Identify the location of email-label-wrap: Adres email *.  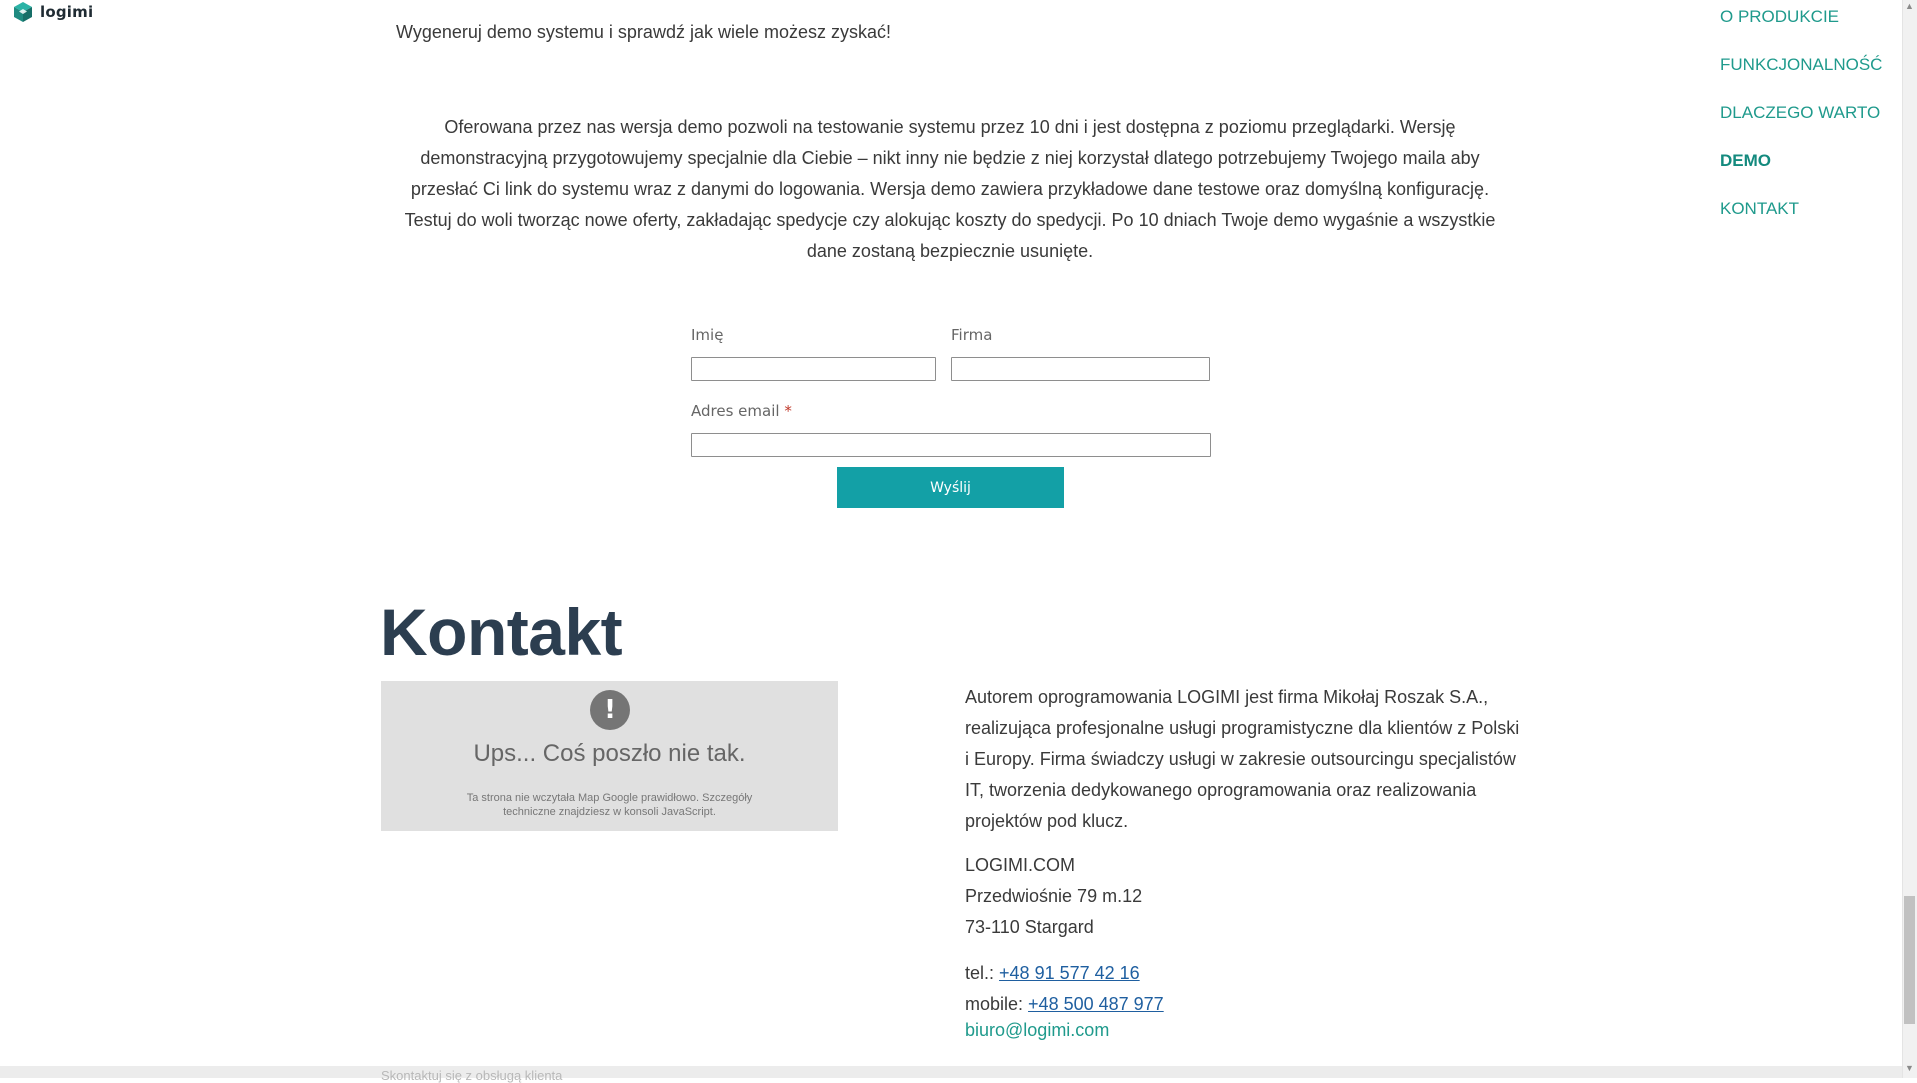
(741, 411).